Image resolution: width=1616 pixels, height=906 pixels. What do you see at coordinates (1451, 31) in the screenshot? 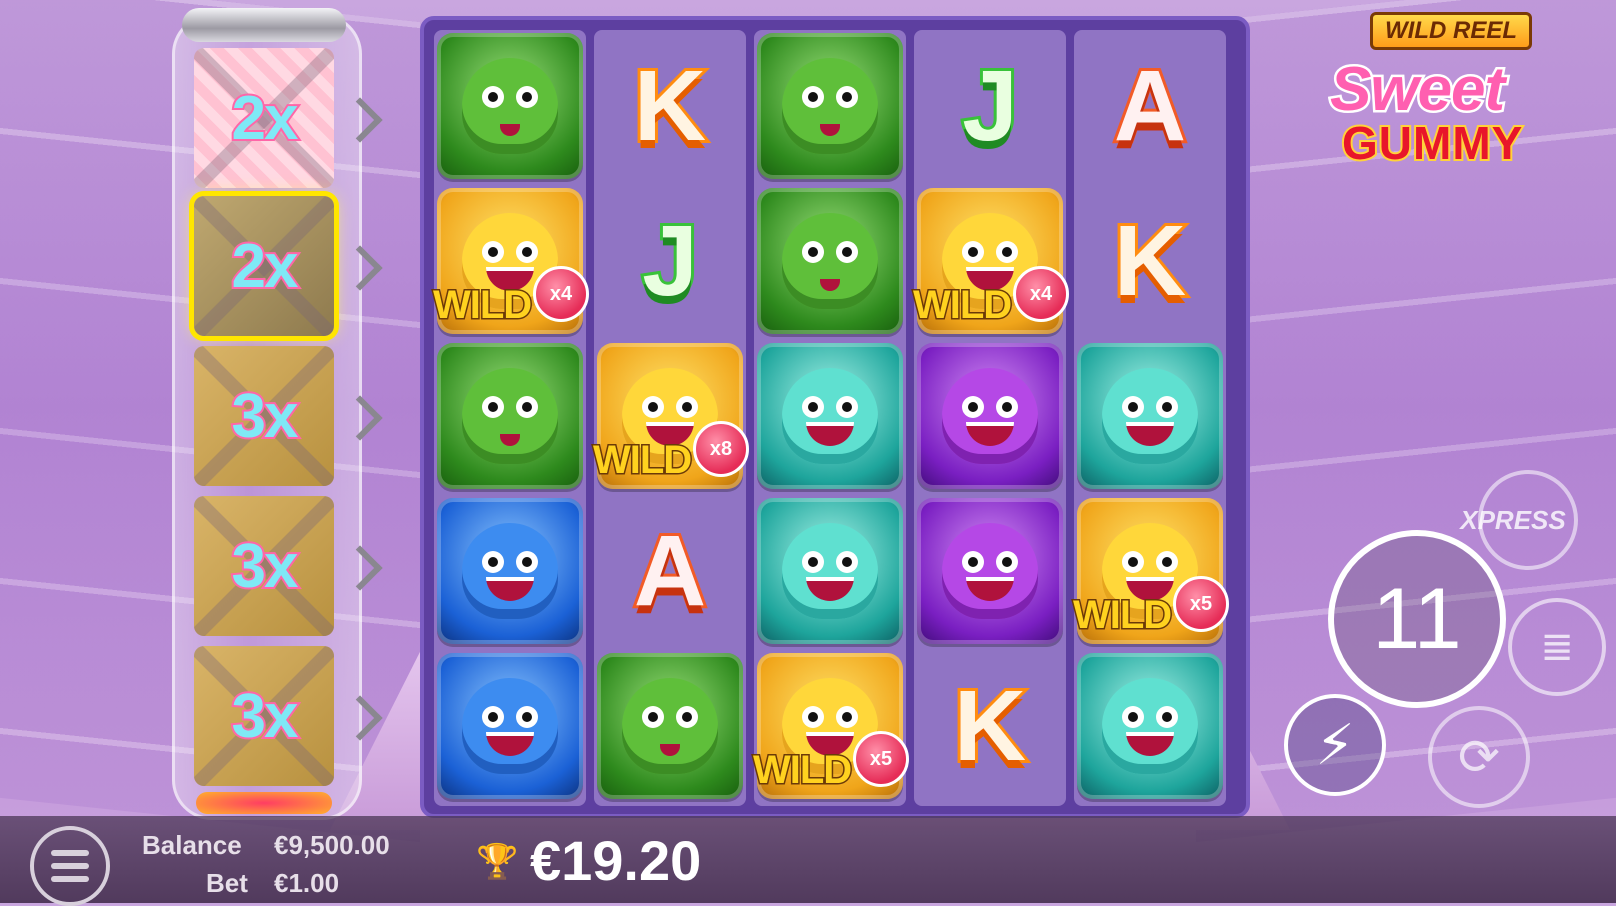
I see `logo-wild-reel: WILD REEL` at bounding box center [1451, 31].